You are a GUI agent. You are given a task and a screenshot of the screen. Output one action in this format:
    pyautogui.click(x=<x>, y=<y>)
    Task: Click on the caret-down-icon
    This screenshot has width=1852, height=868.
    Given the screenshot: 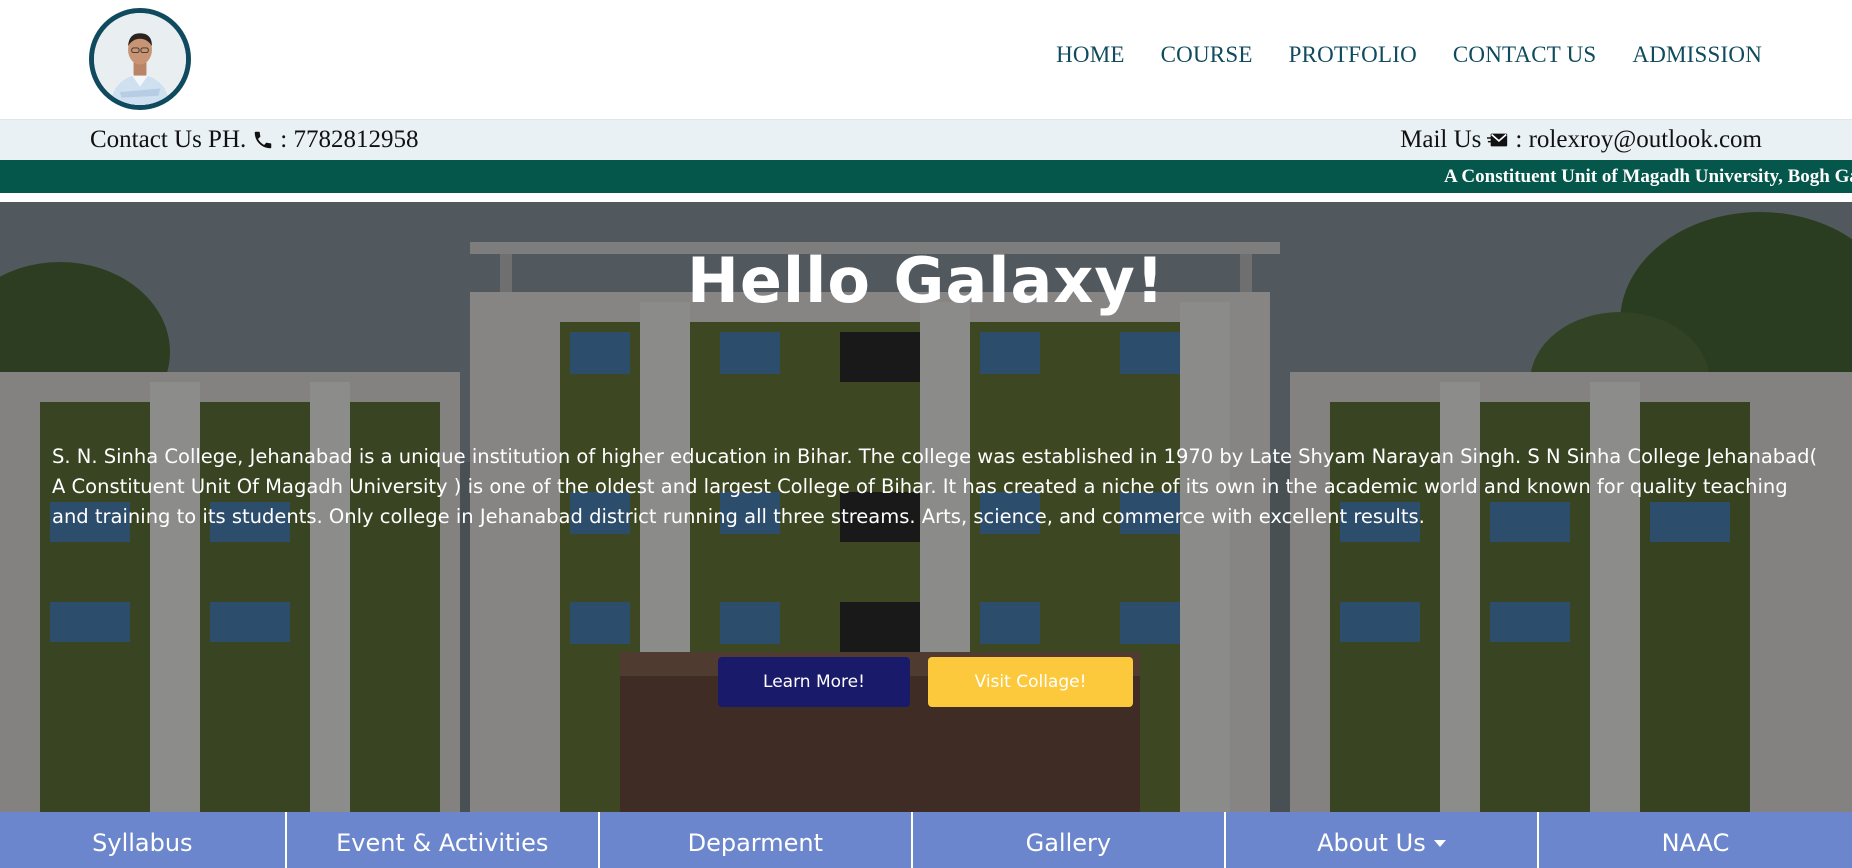 What is the action you would take?
    pyautogui.click(x=1439, y=843)
    